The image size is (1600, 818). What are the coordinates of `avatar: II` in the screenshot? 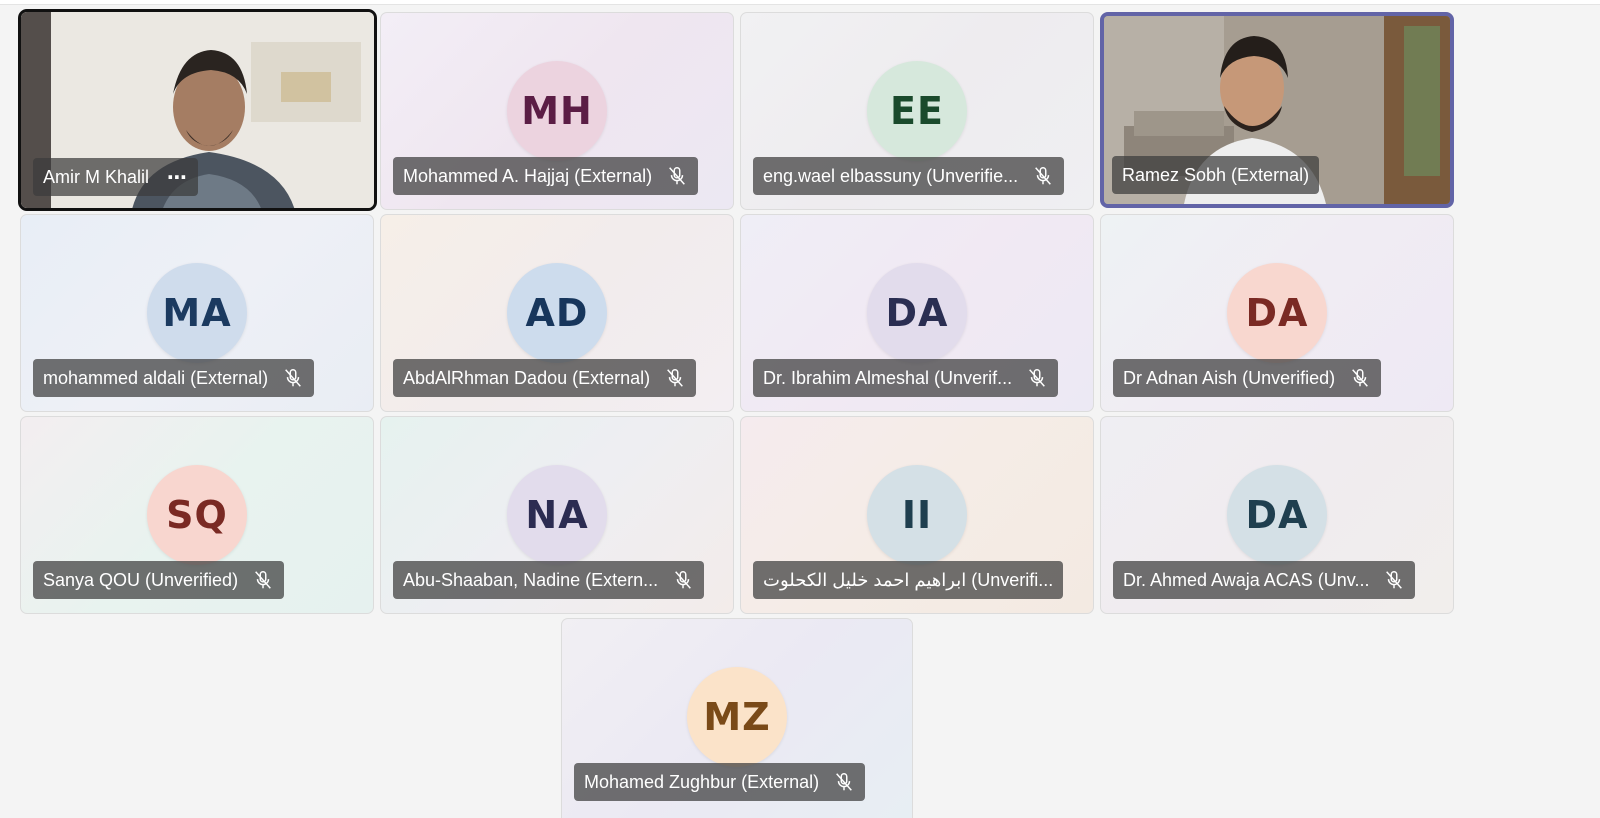 It's located at (917, 515).